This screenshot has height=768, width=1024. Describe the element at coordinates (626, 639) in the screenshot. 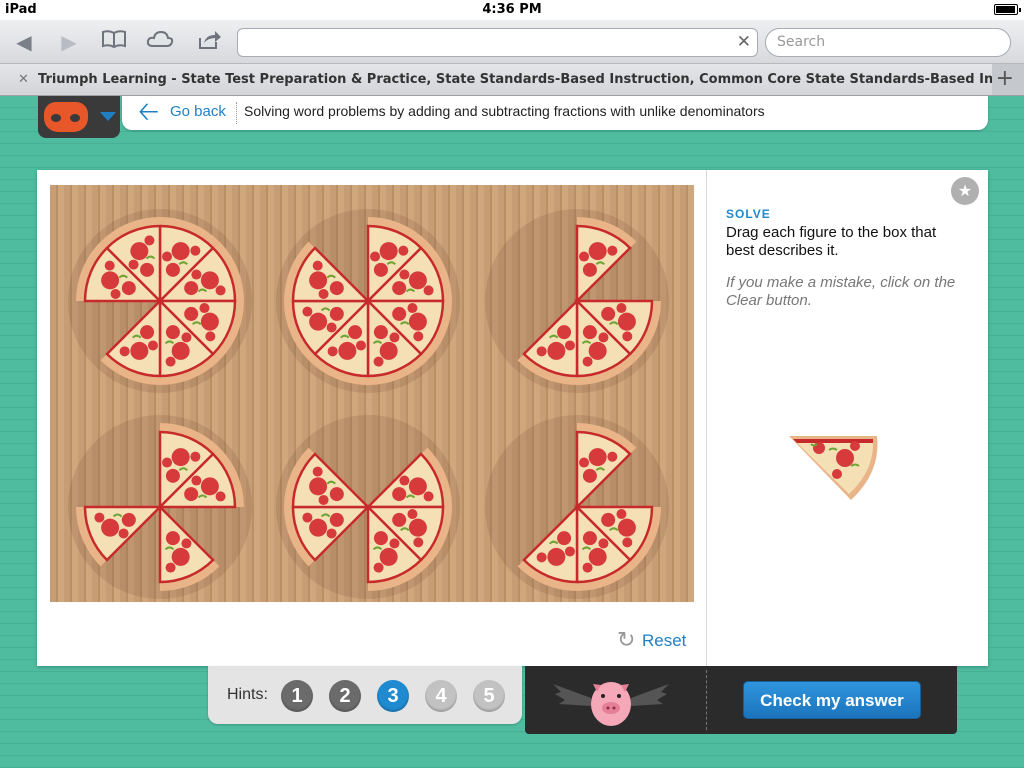

I see `reset-icon: ↻` at that location.